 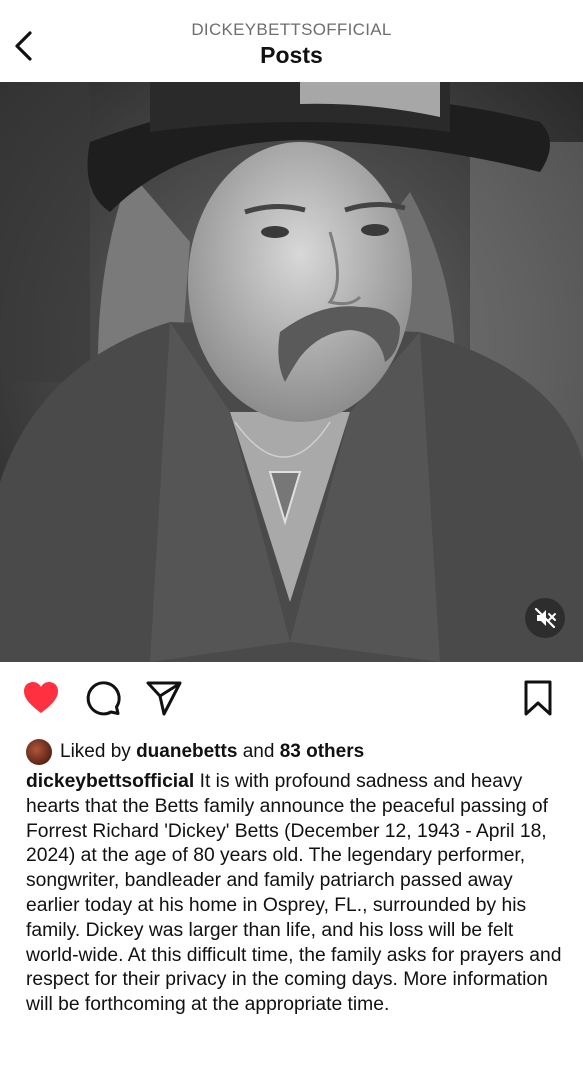 I want to click on liked-by-joiner: and, so click(x=258, y=751).